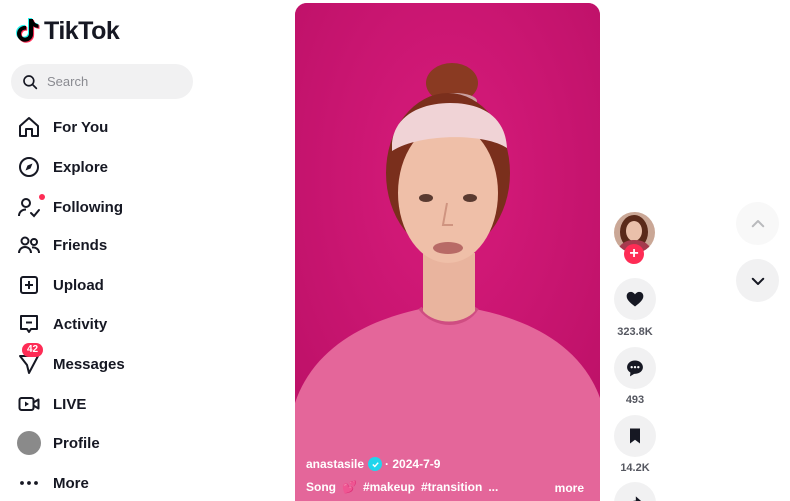 This screenshot has width=790, height=501. Describe the element at coordinates (30, 207) in the screenshot. I see `following-icon` at that location.